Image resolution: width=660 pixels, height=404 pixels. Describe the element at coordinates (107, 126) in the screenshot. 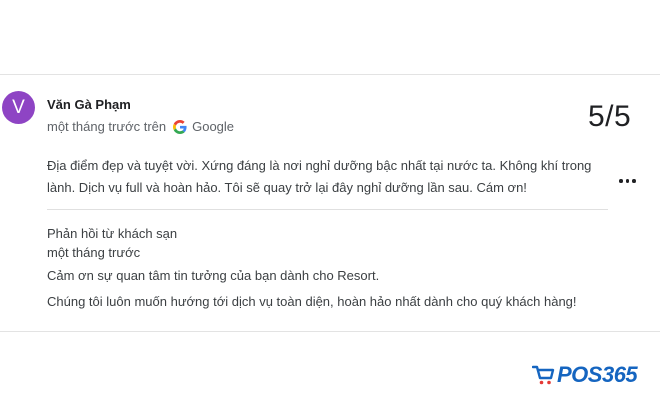

I see `review-time: một tháng trước trên` at that location.